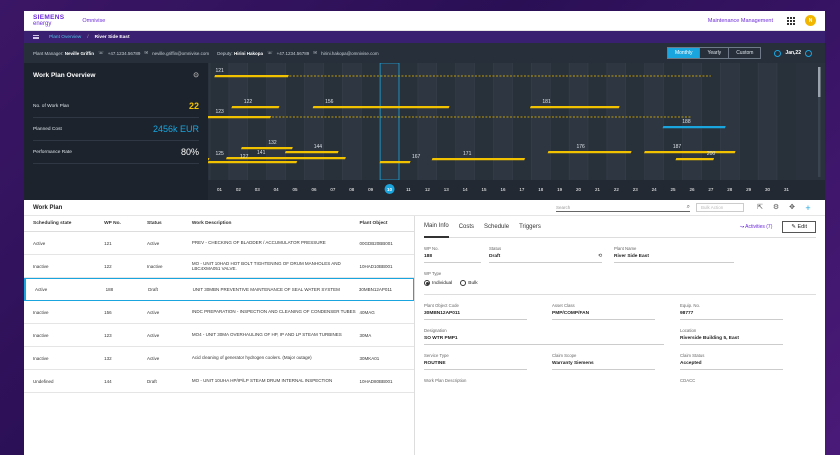  Describe the element at coordinates (466, 189) in the screenshot. I see `gantt-day-label: 14` at that location.